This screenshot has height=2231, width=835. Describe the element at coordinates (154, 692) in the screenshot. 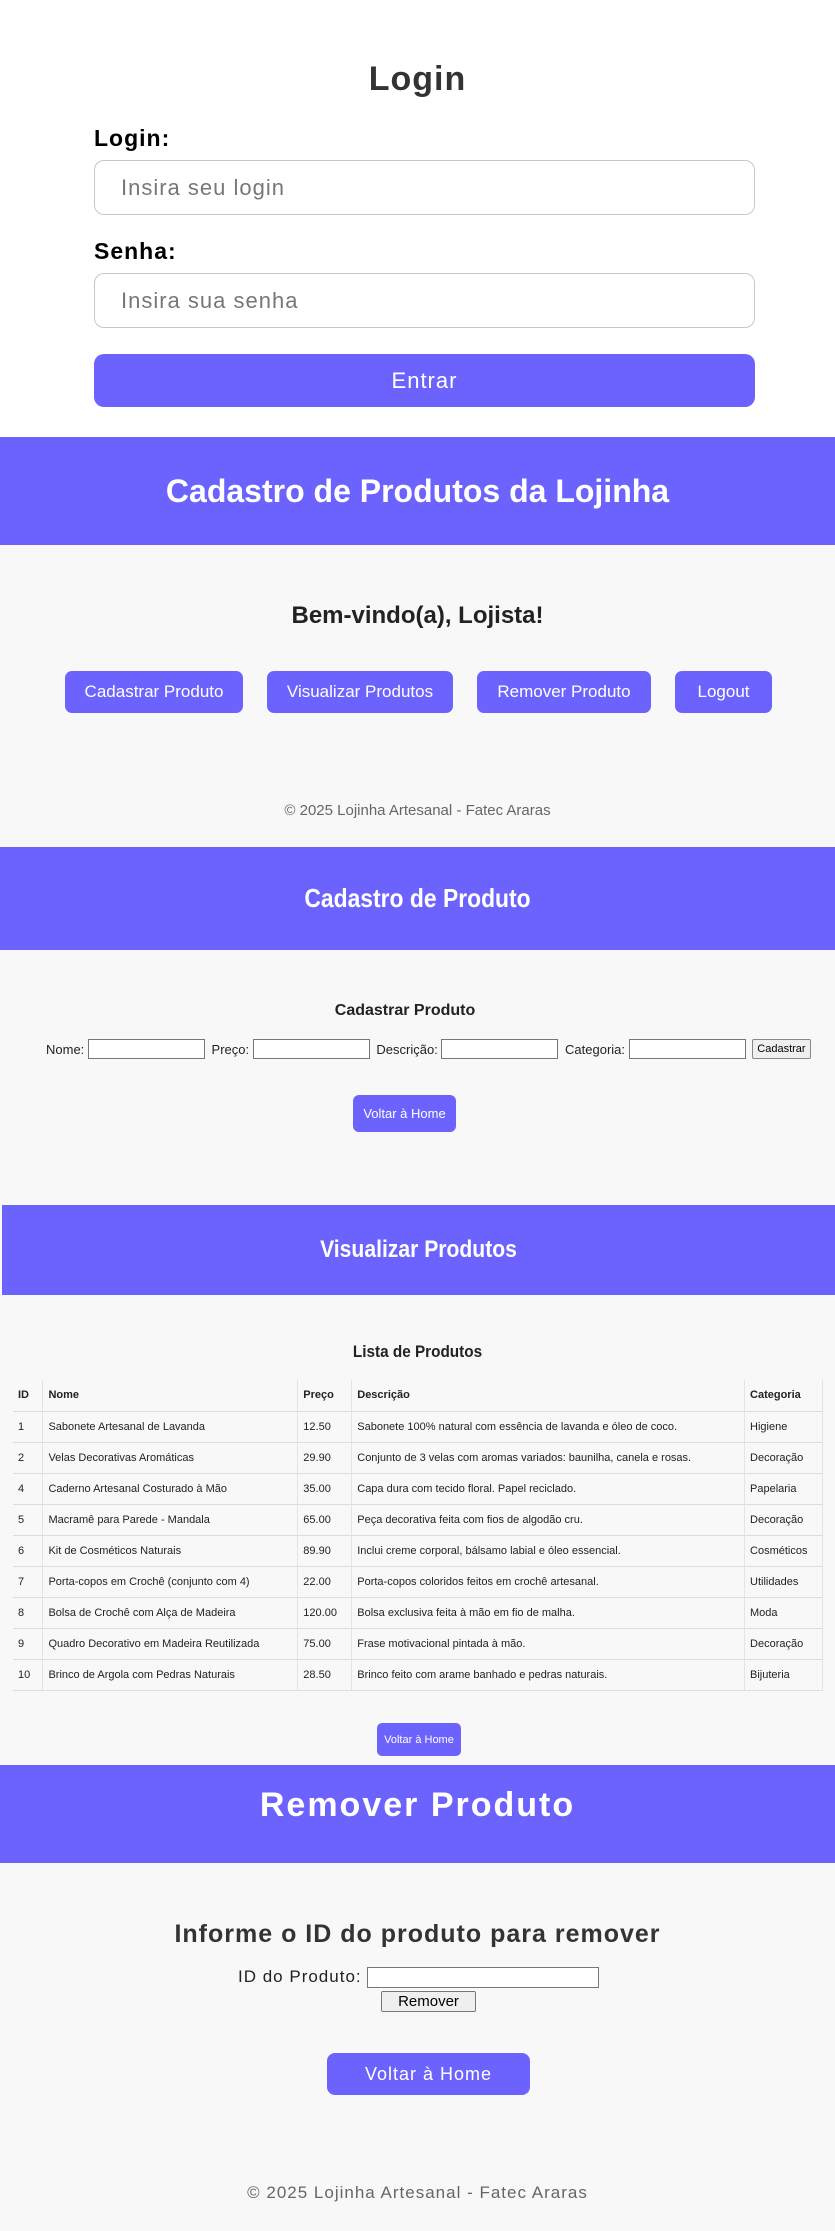

I see `register-product-button: Cadastrar Produto` at that location.